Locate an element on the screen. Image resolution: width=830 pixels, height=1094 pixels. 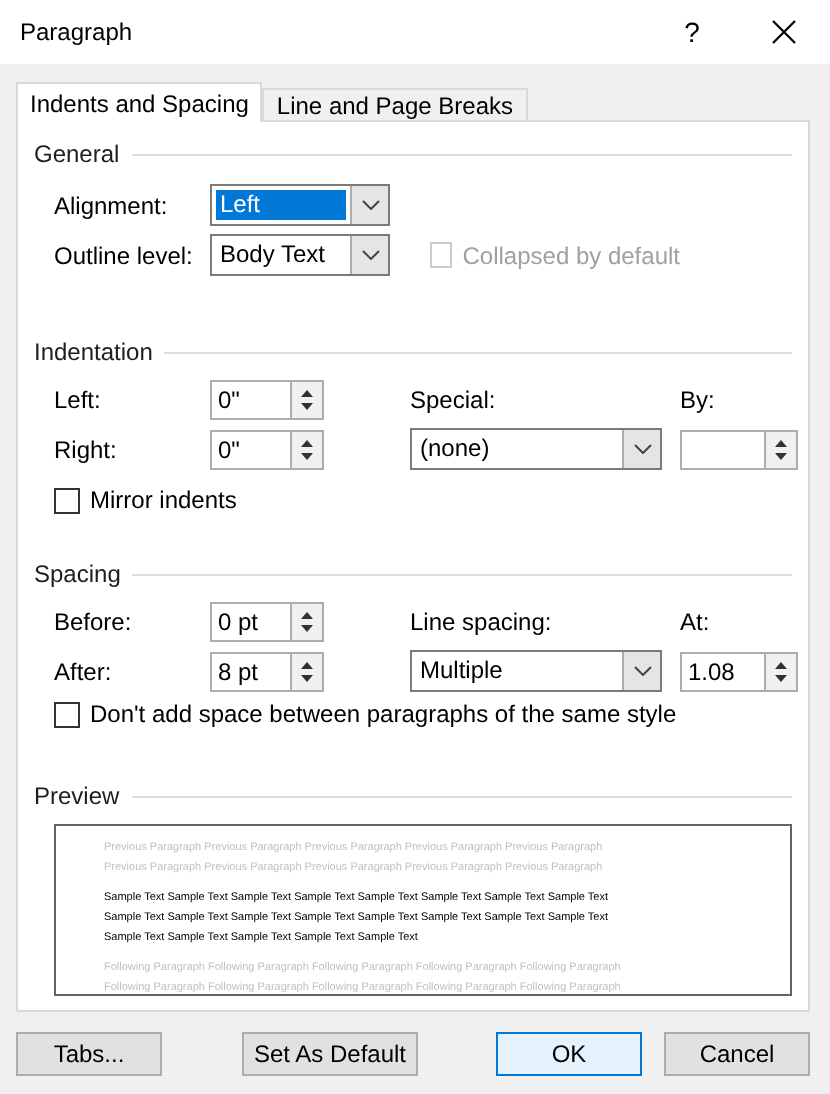
section-heading: Indentation is located at coordinates (93, 352).